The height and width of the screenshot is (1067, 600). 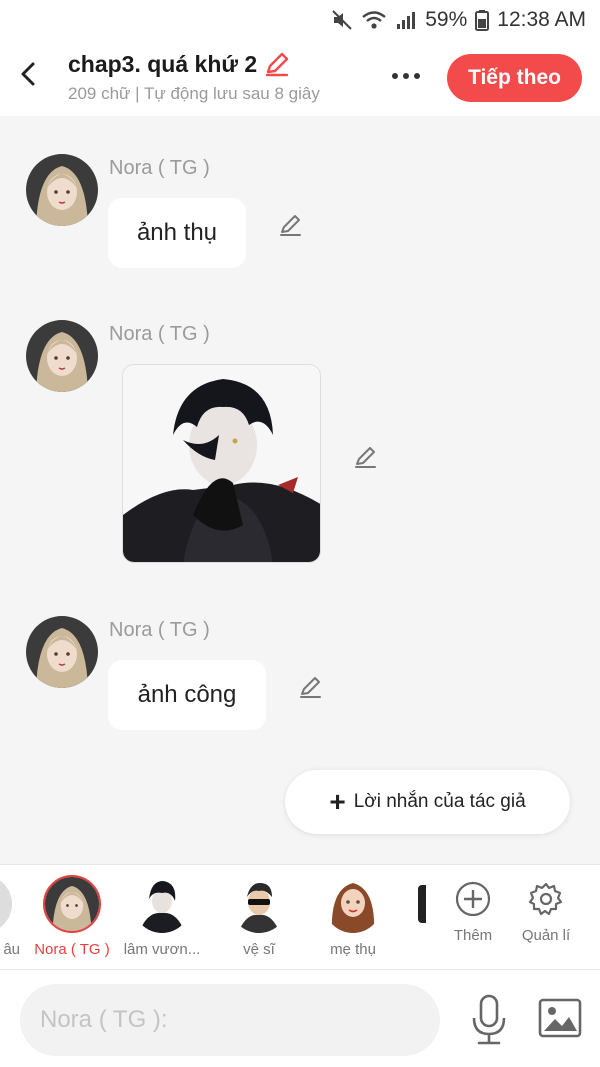 I want to click on insert-image-button, so click(x=560, y=1018).